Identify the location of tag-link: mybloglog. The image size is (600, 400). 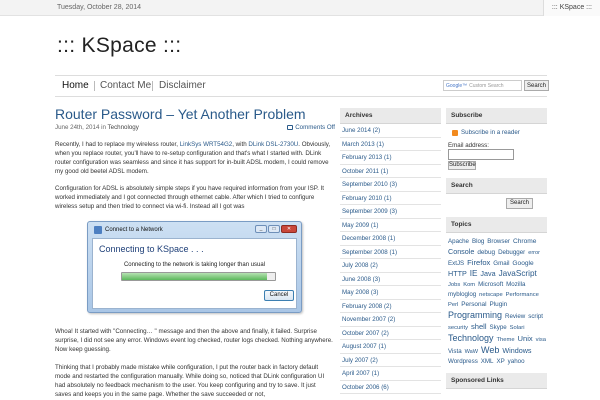
(462, 294).